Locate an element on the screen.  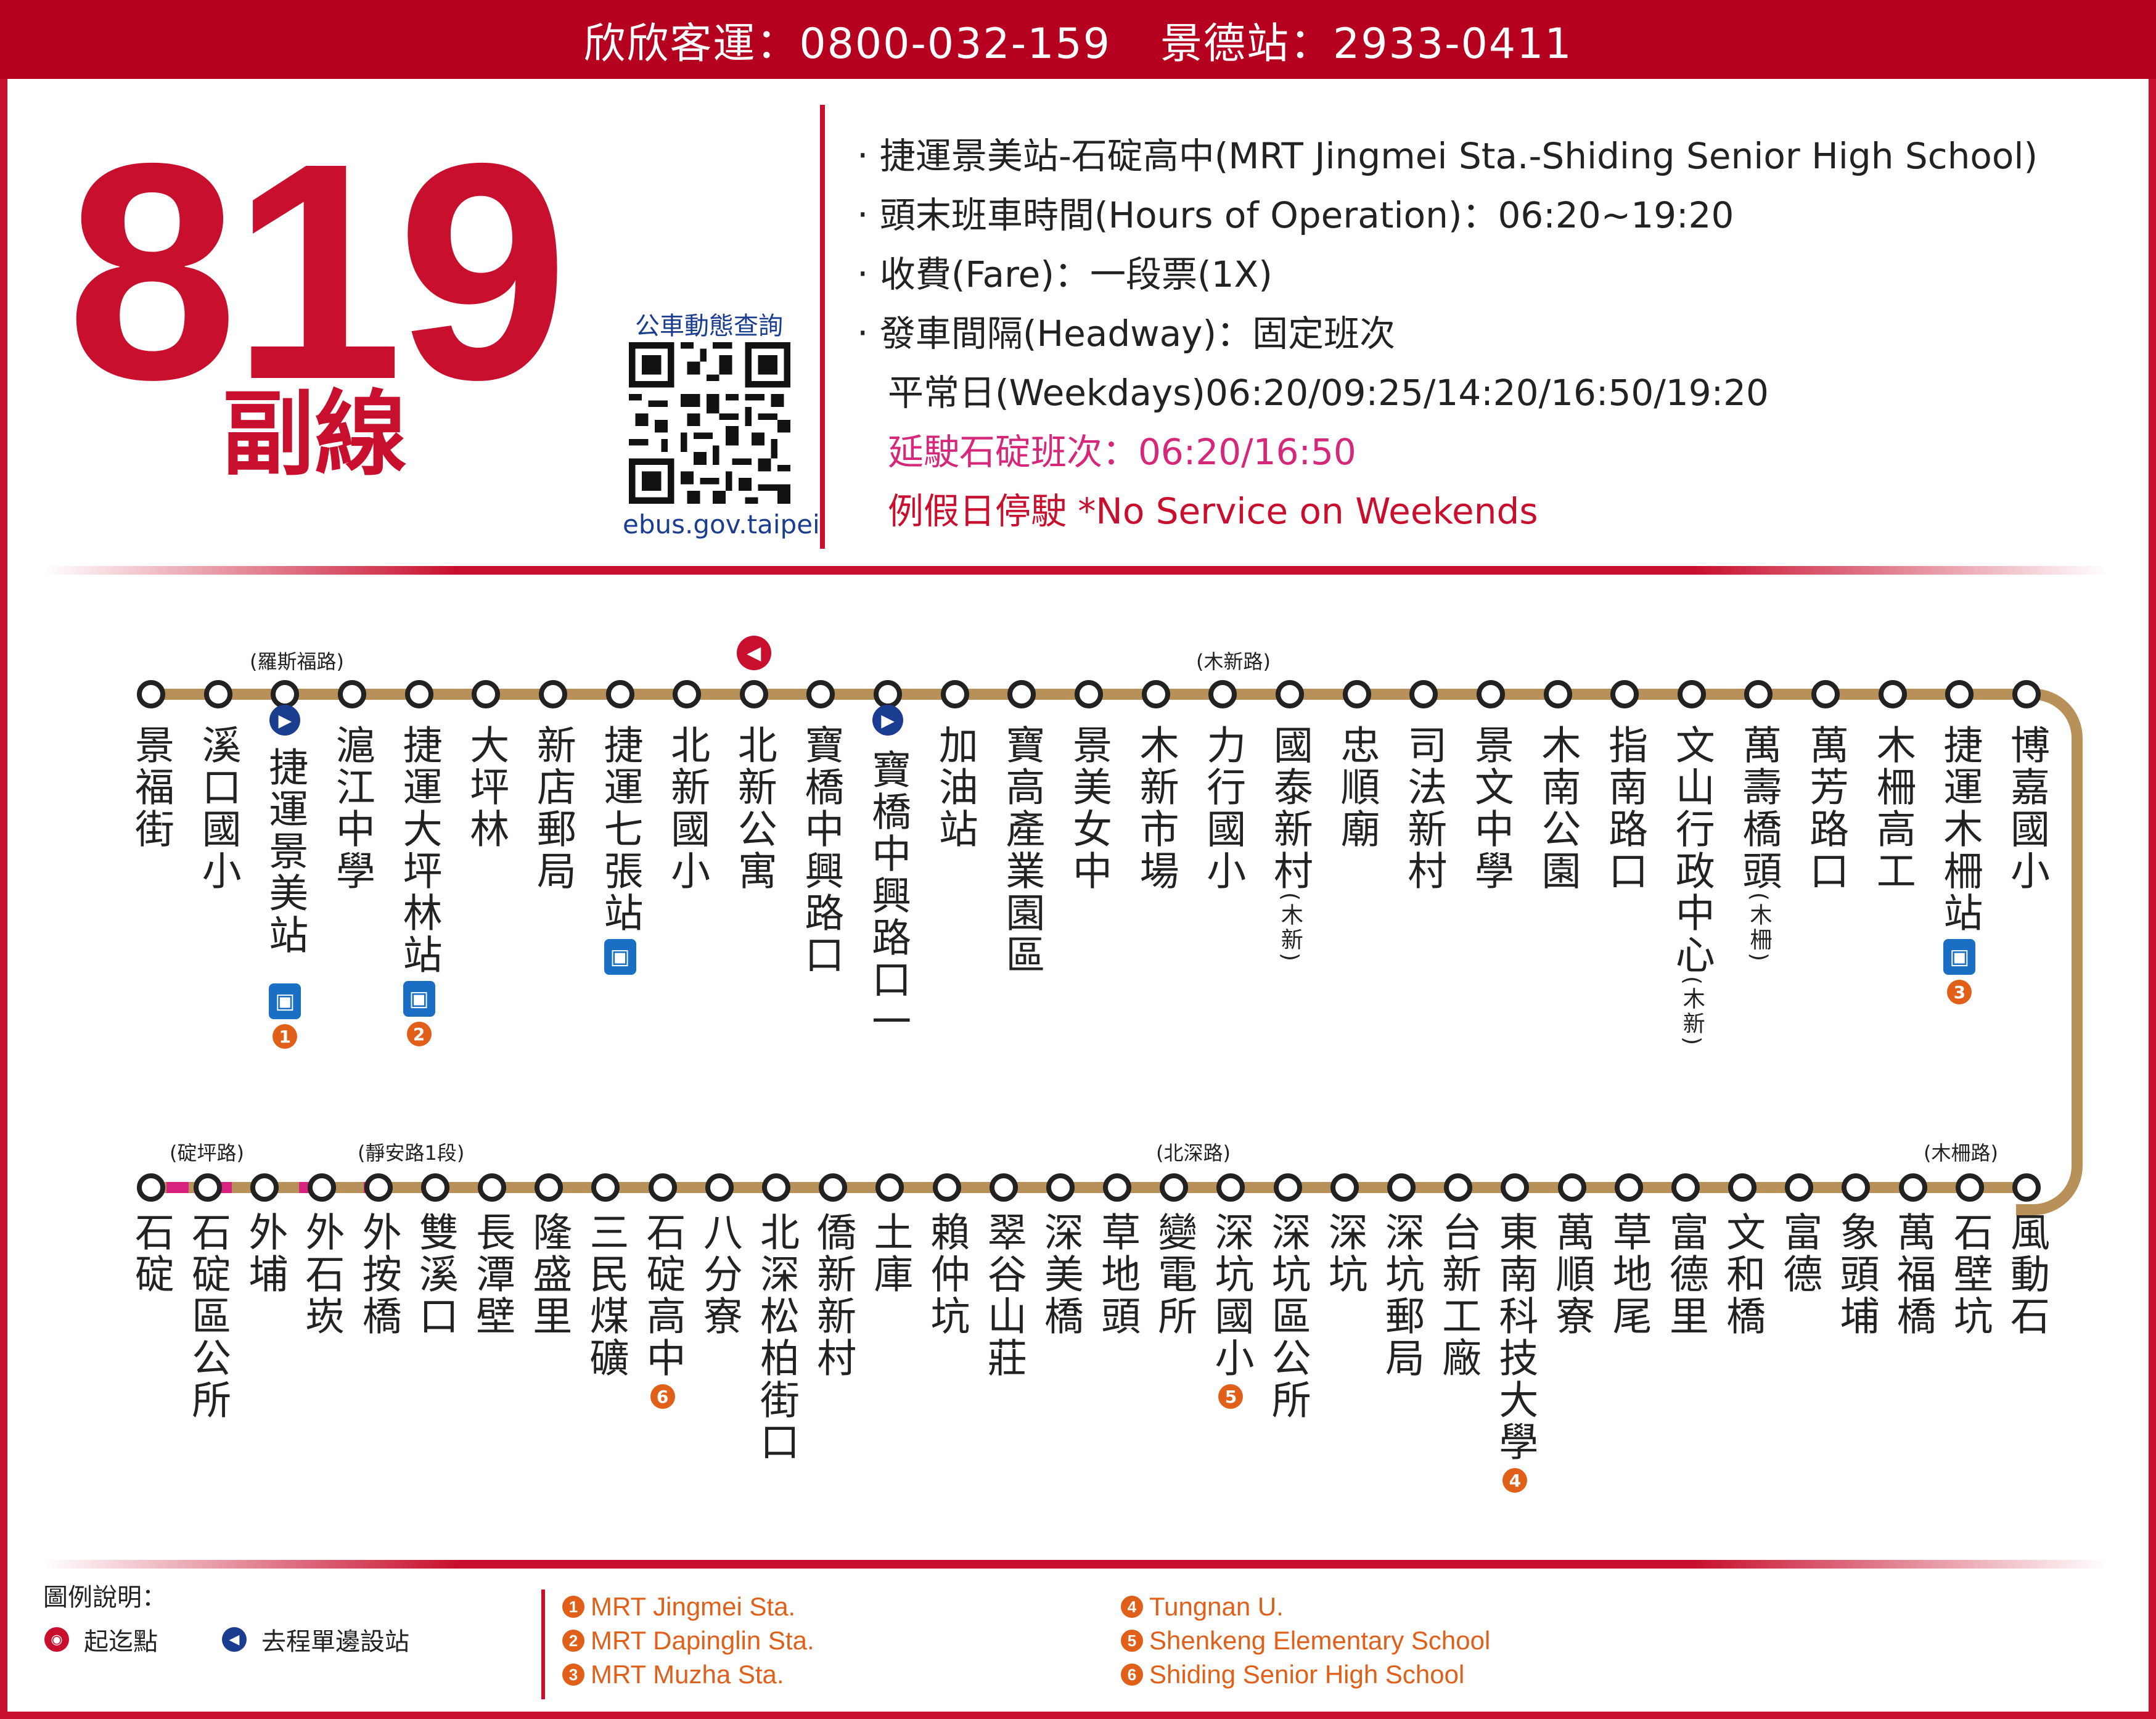
stop-name: 大坪林 is located at coordinates (486, 787).